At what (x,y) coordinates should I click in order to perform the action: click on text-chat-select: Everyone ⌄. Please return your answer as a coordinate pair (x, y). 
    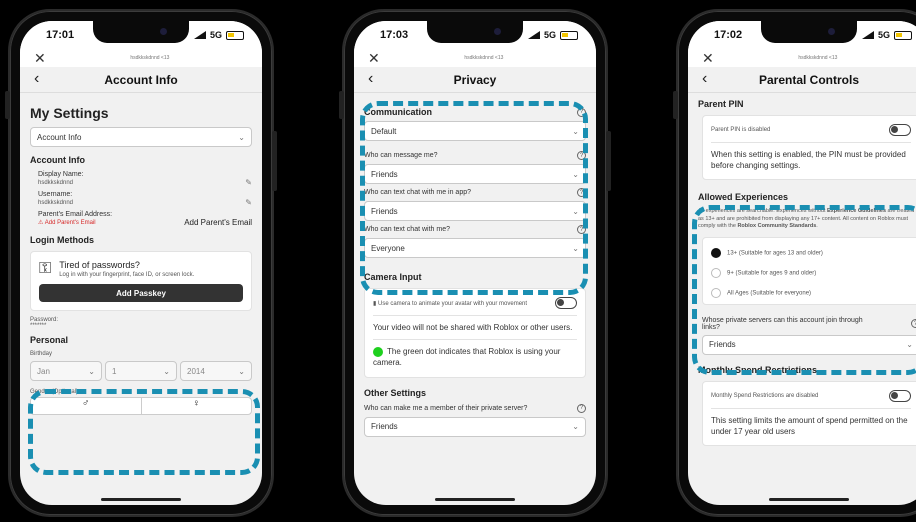
    Looking at the image, I should click on (475, 248).